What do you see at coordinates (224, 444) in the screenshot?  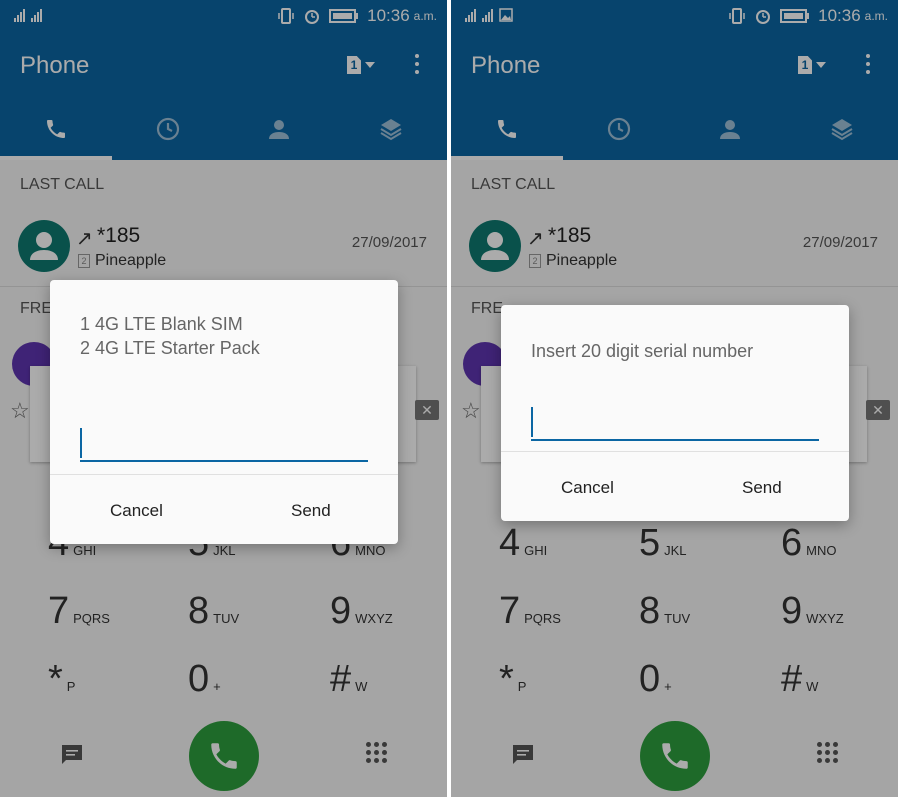 I see `response-input` at bounding box center [224, 444].